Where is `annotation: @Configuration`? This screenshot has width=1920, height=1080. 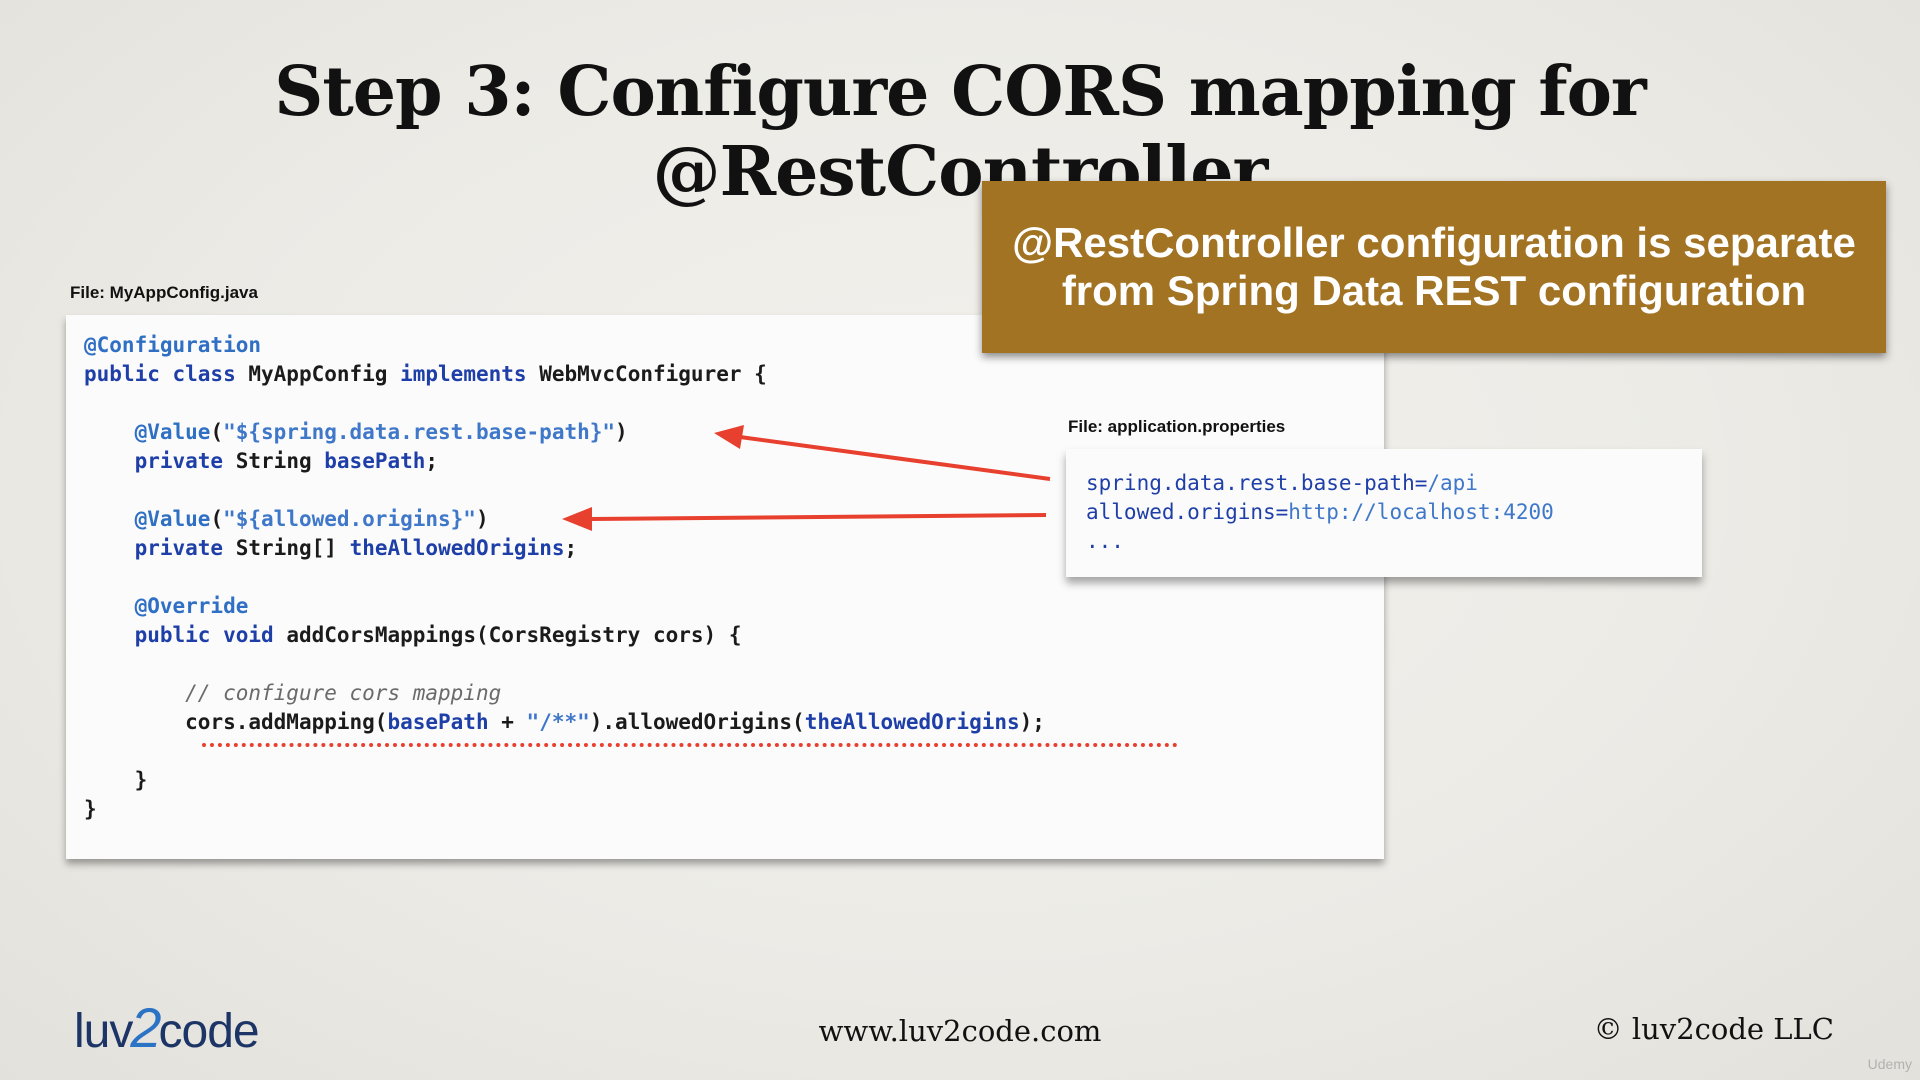
annotation: @Configuration is located at coordinates (173, 345).